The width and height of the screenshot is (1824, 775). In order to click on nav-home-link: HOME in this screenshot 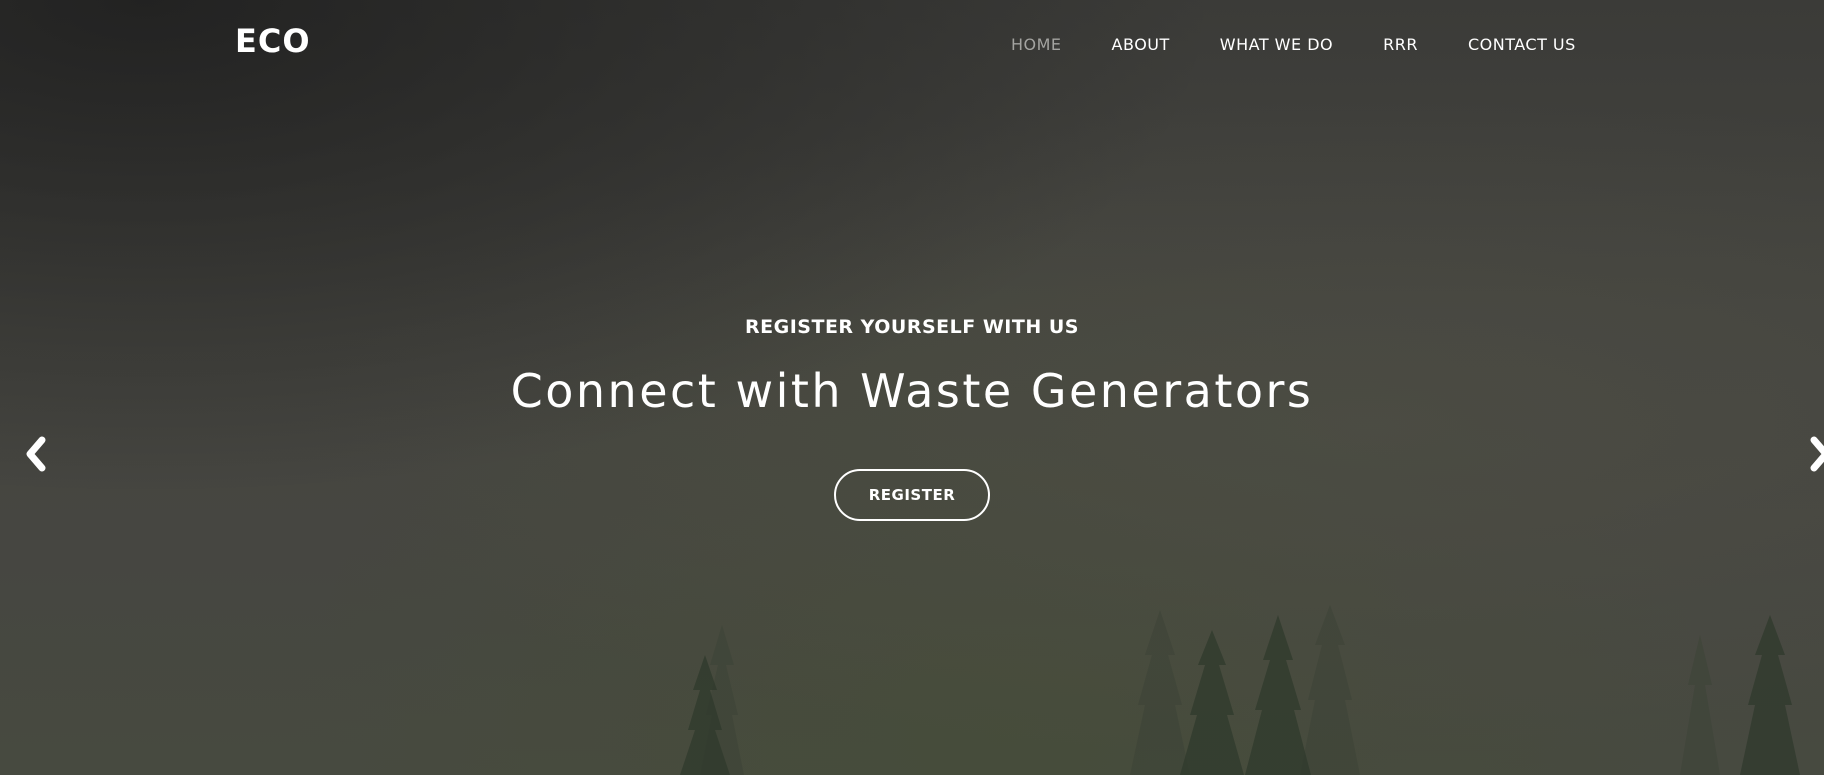, I will do `click(1036, 44)`.